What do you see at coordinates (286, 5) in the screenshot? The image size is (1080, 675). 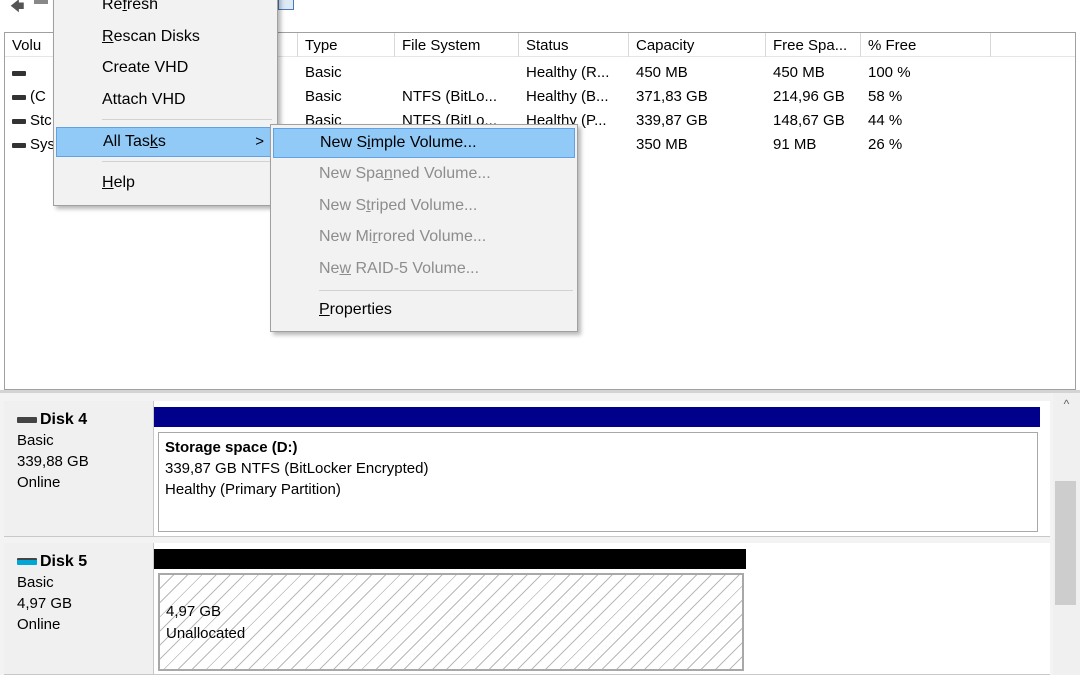 I see `list-view-icon` at bounding box center [286, 5].